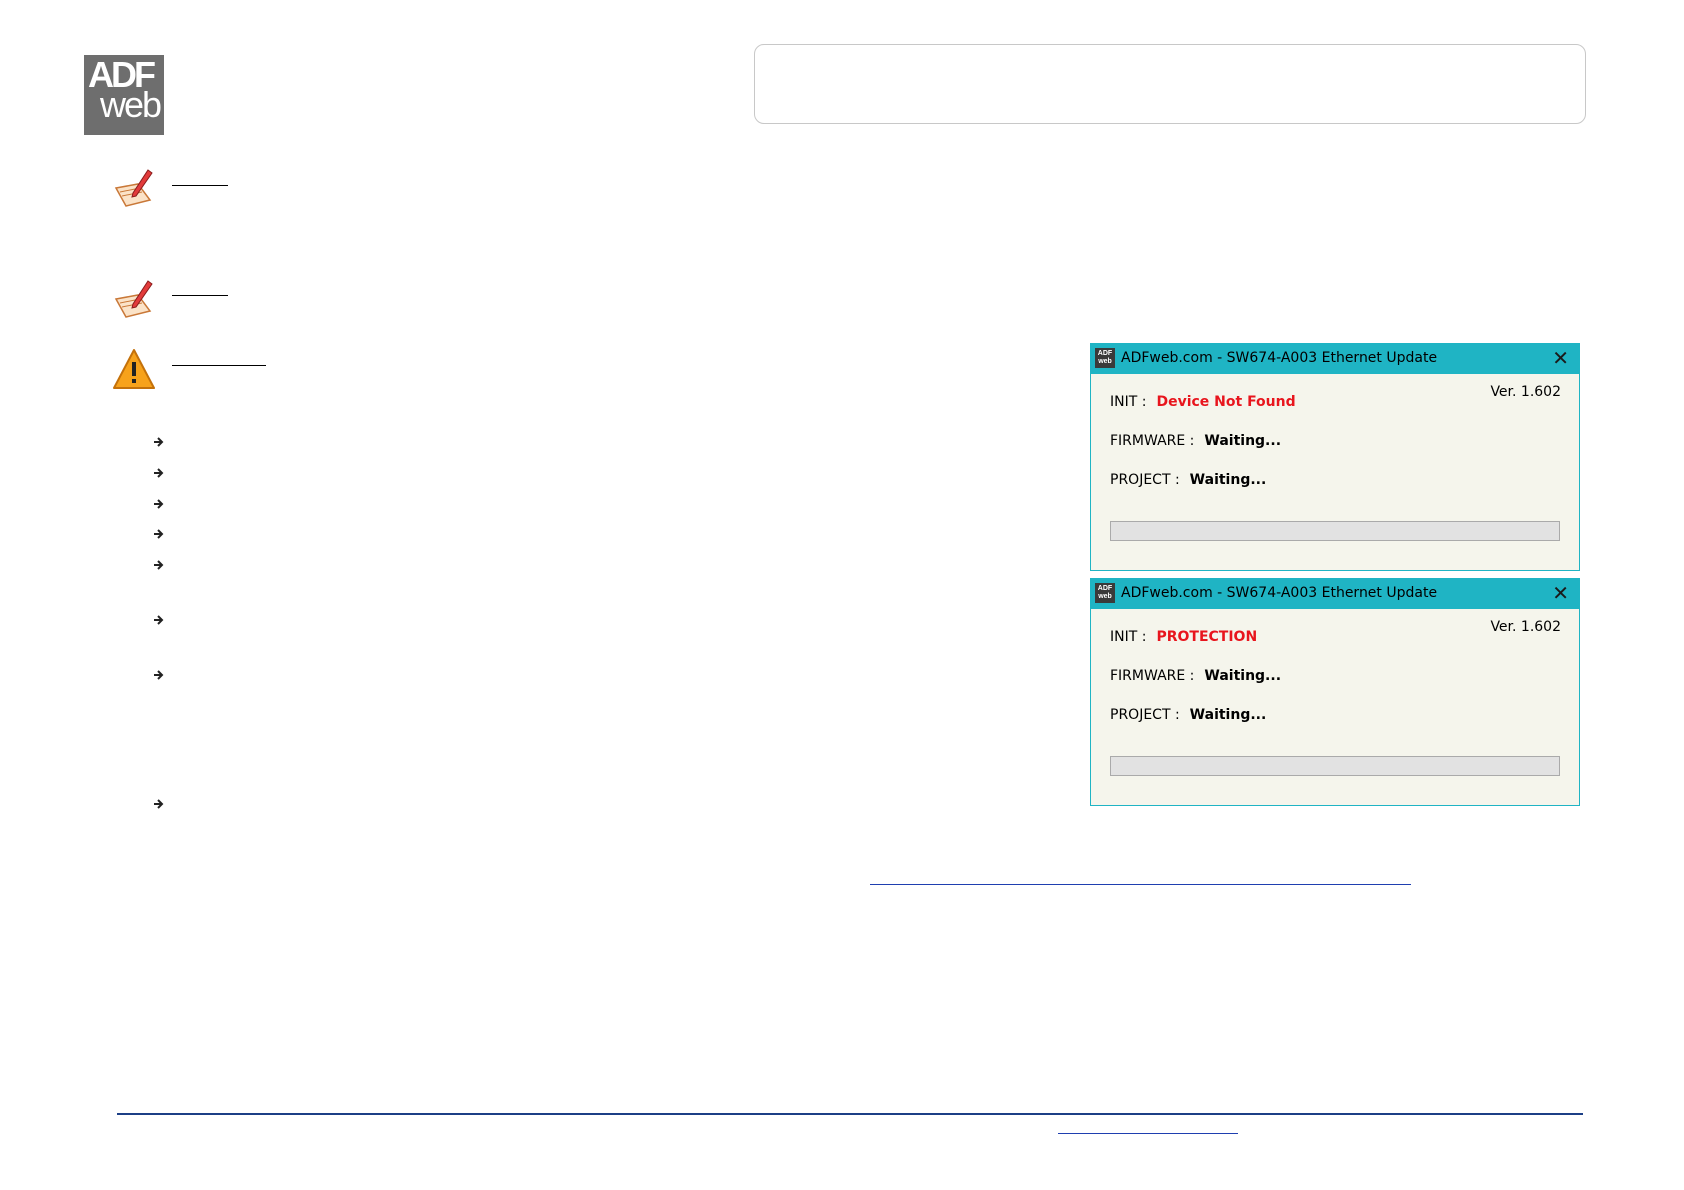 The image size is (1684, 1190). What do you see at coordinates (1140, 884) in the screenshot?
I see `hyperlink-underline` at bounding box center [1140, 884].